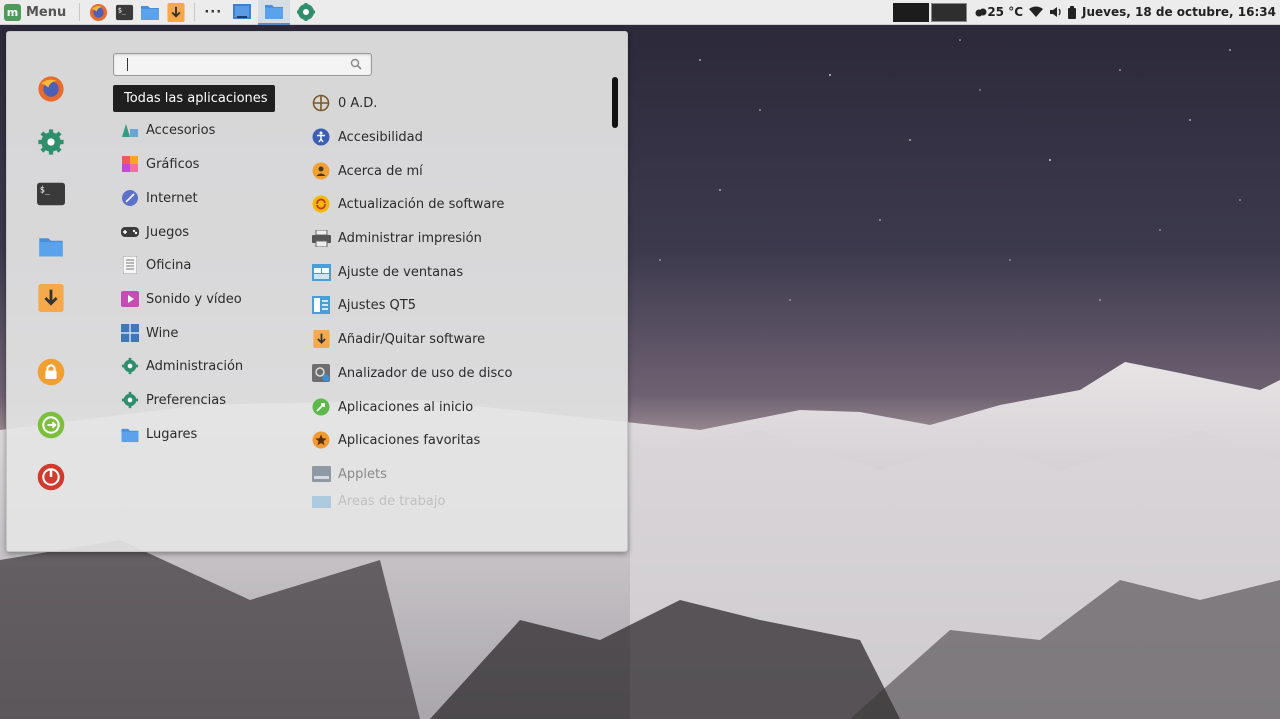 This screenshot has width=1280, height=719. Describe the element at coordinates (194, 299) in the screenshot. I see `category-label: Sonido y vídeo` at that location.